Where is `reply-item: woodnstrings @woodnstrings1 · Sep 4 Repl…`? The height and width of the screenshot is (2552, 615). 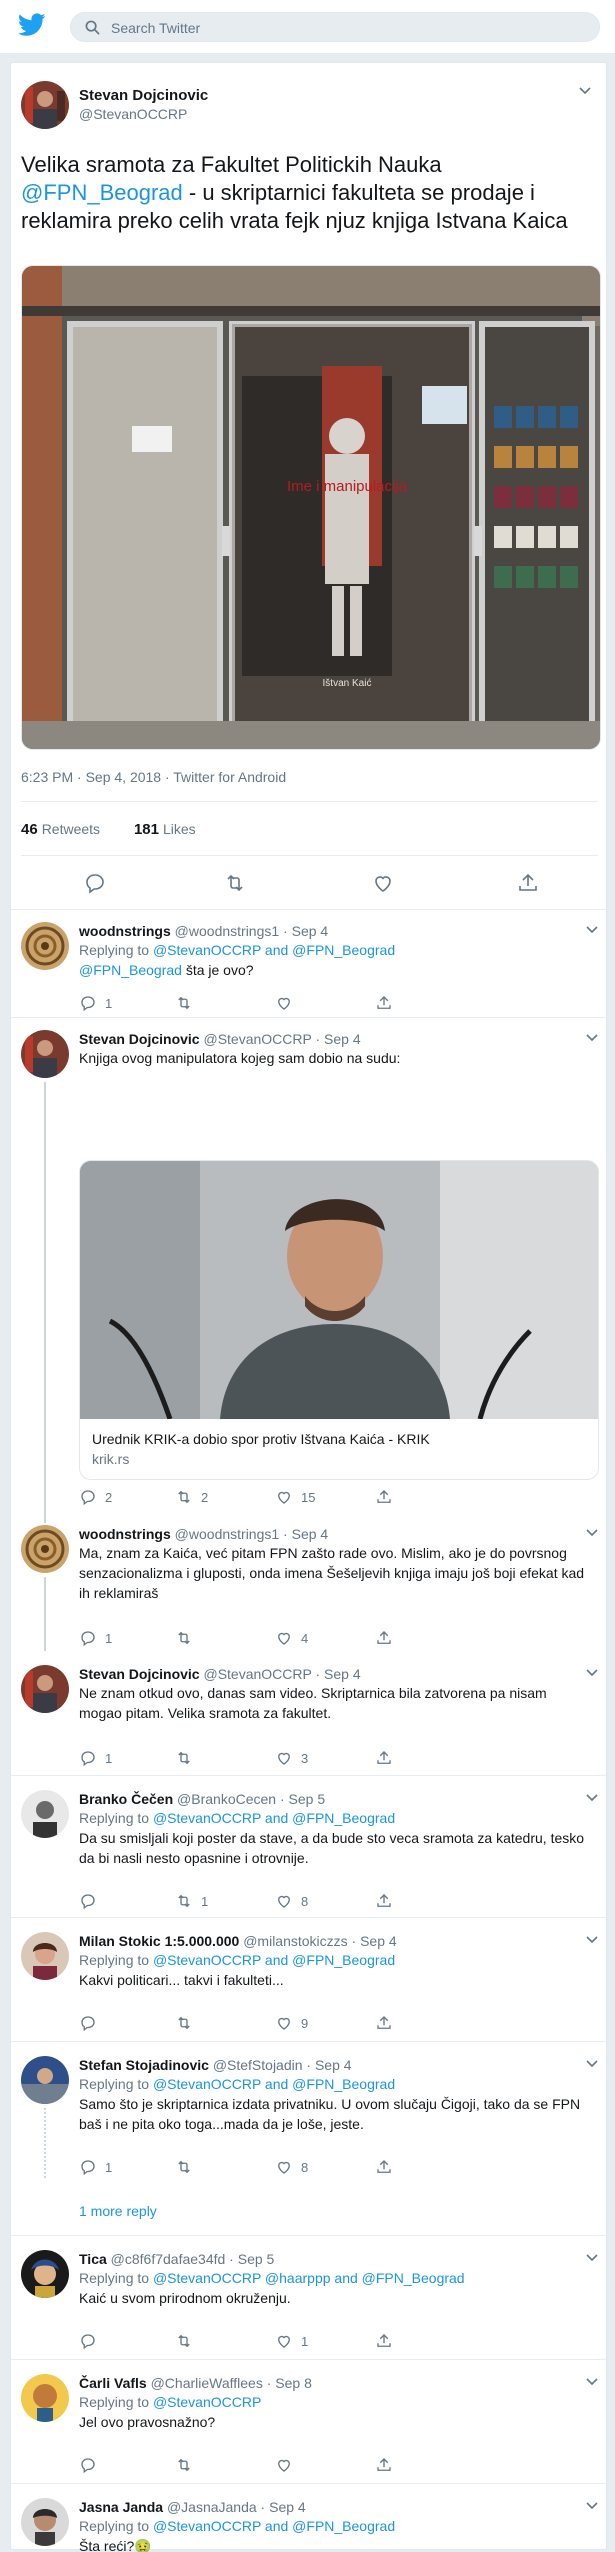 reply-item: woodnstrings @woodnstrings1 · Sep 4 Repl… is located at coordinates (309, 963).